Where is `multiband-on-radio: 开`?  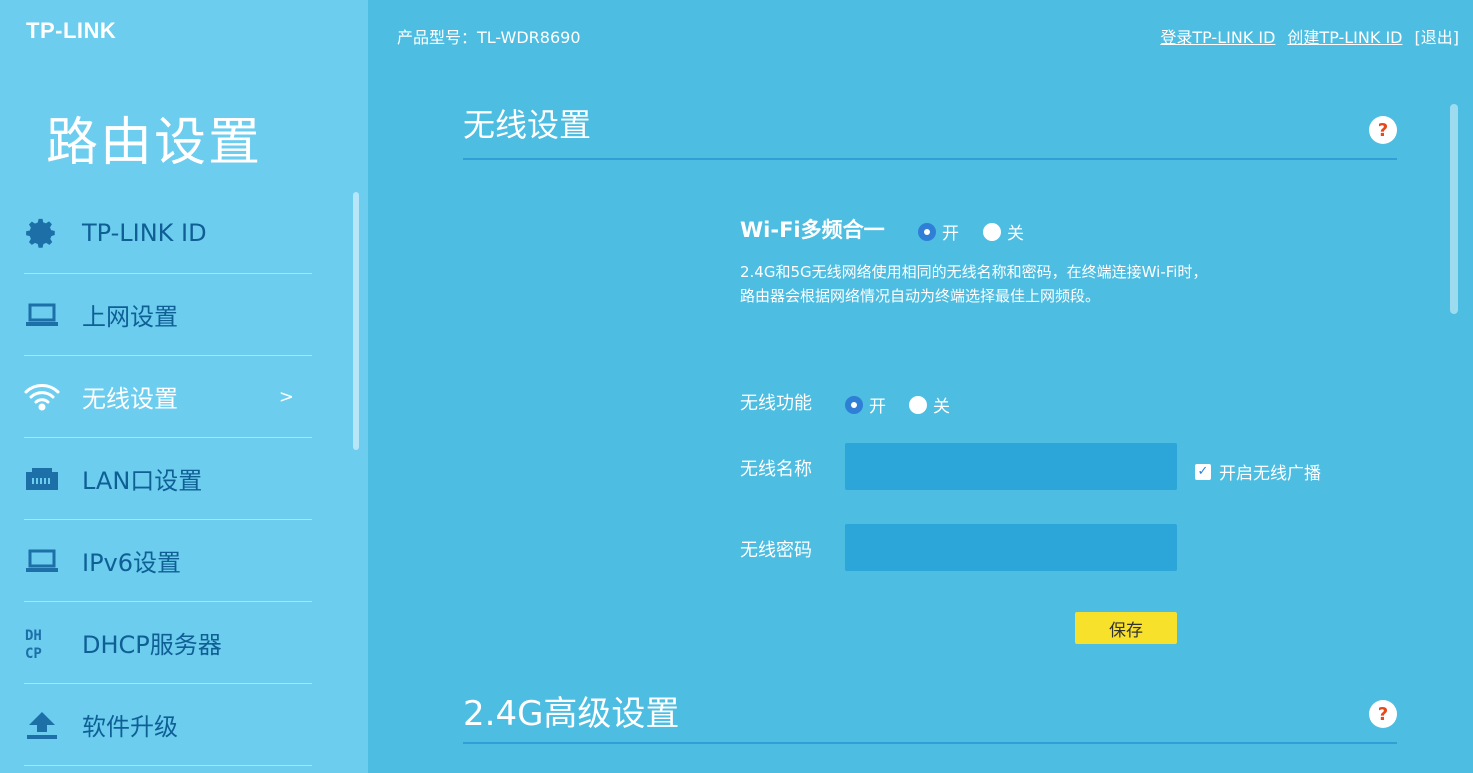 multiband-on-radio: 开 is located at coordinates (938, 231).